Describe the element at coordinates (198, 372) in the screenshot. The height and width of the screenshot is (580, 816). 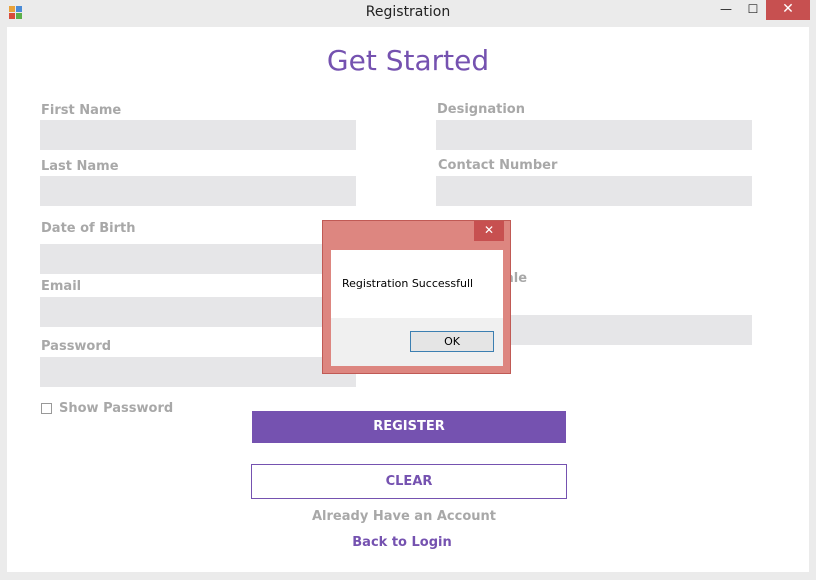
I see `password-field` at that location.